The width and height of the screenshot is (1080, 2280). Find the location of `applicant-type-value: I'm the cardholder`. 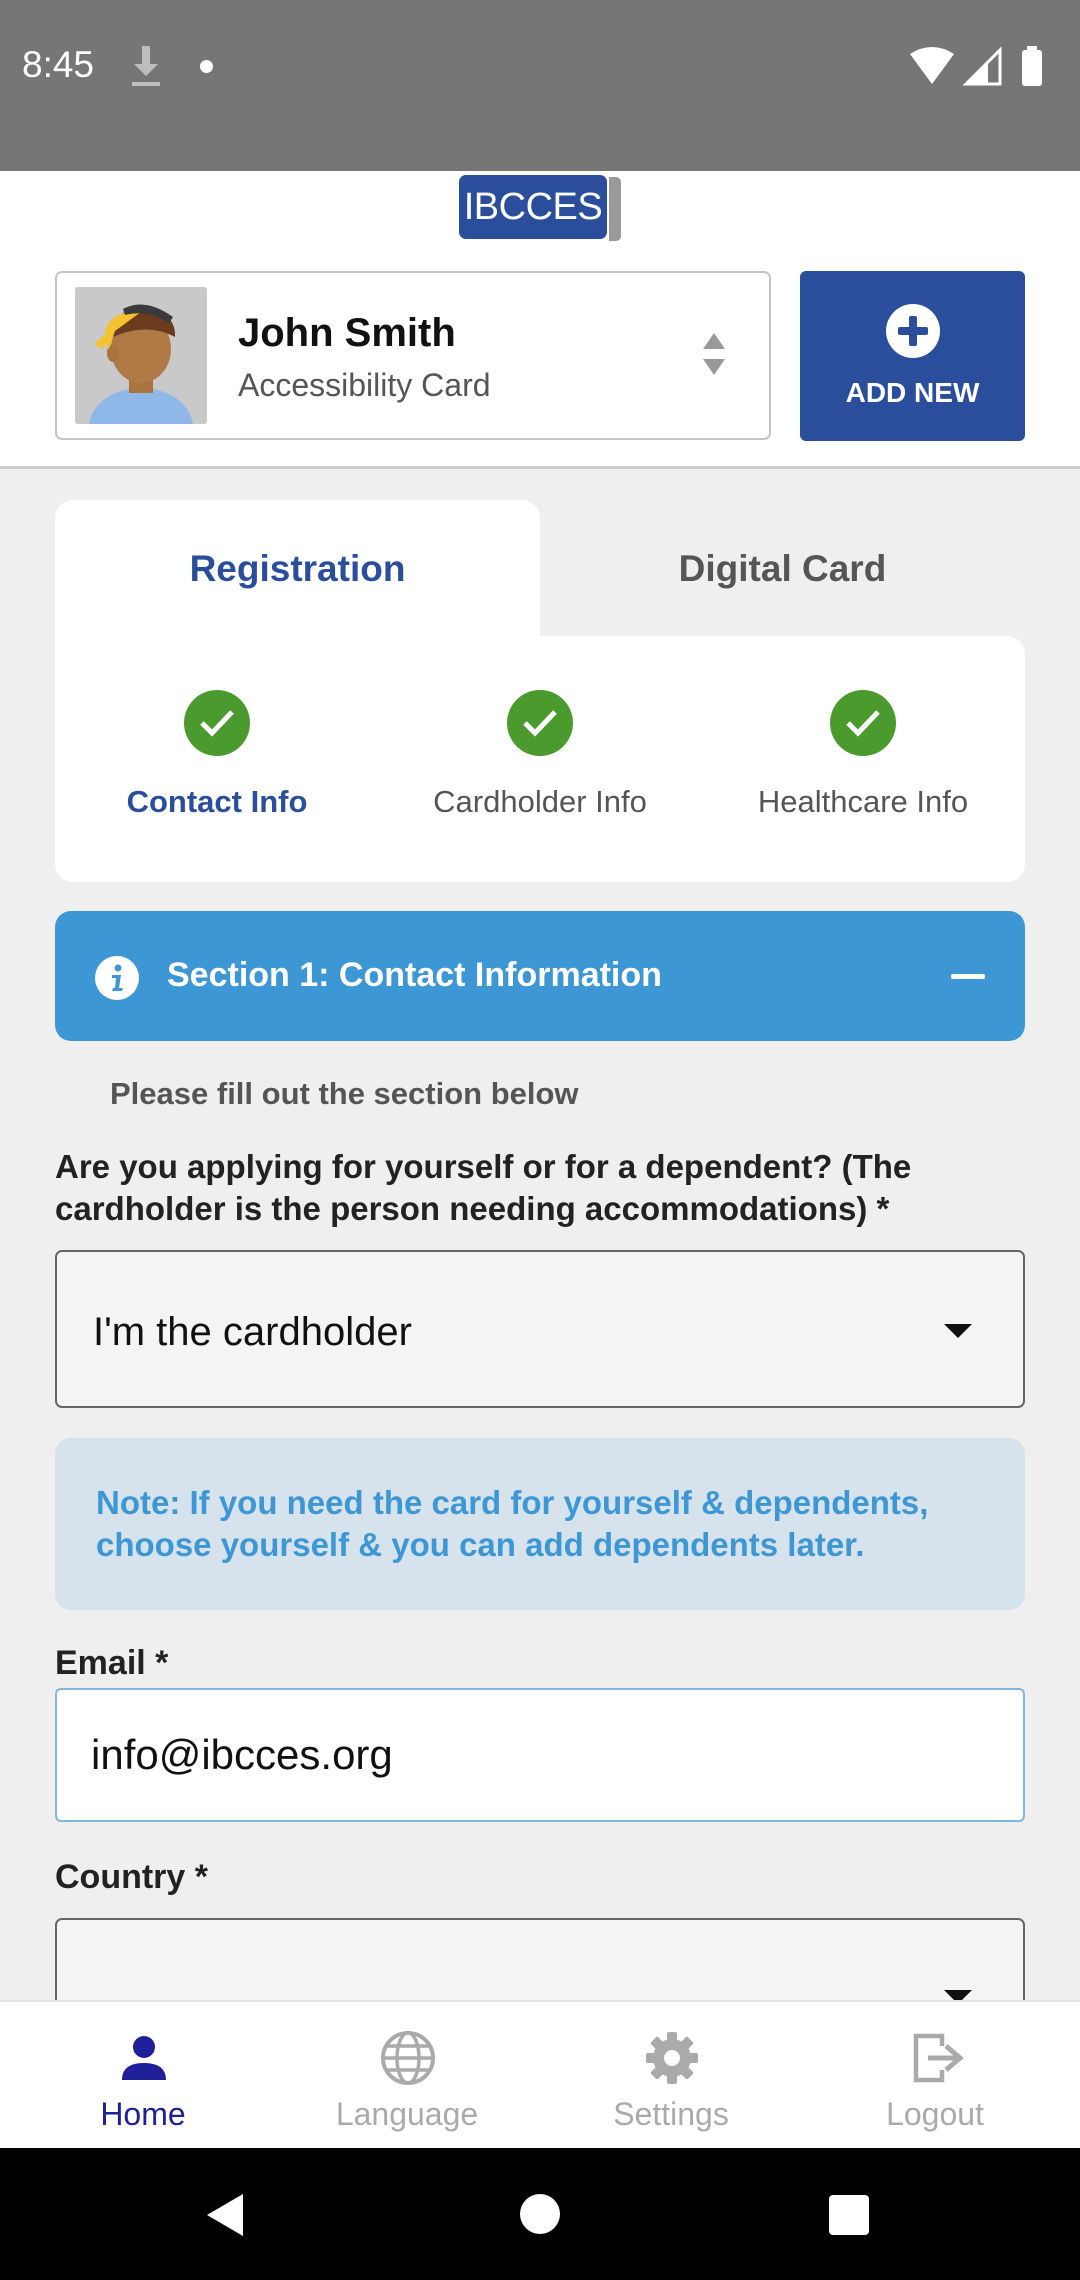

applicant-type-value: I'm the cardholder is located at coordinates (252, 1332).